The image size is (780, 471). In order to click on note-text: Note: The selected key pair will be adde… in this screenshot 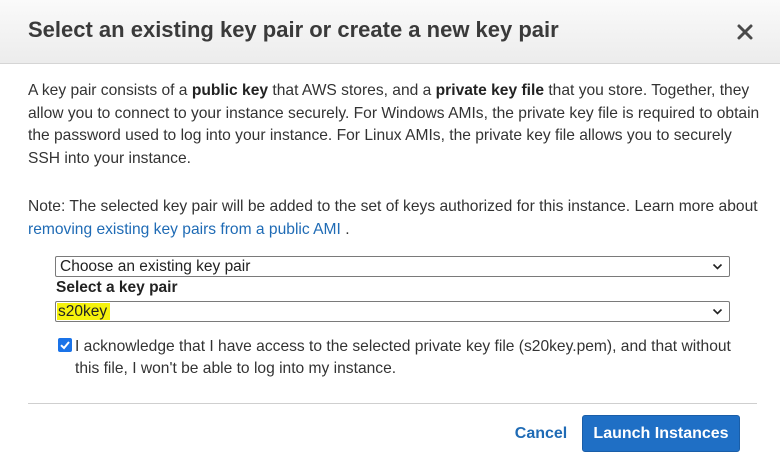, I will do `click(393, 206)`.